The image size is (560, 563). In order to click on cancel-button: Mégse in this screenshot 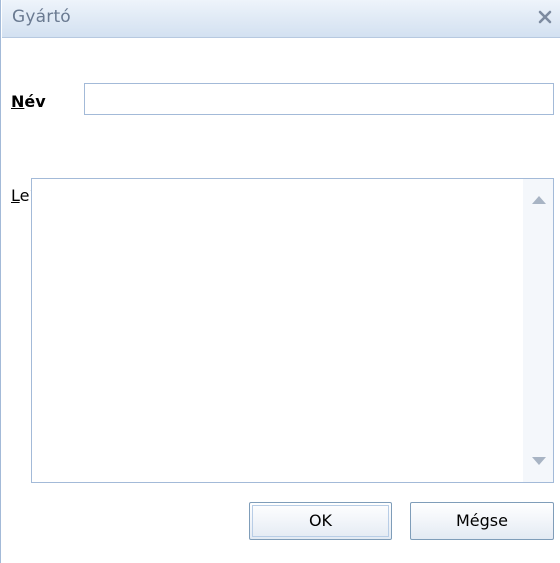, I will do `click(482, 521)`.